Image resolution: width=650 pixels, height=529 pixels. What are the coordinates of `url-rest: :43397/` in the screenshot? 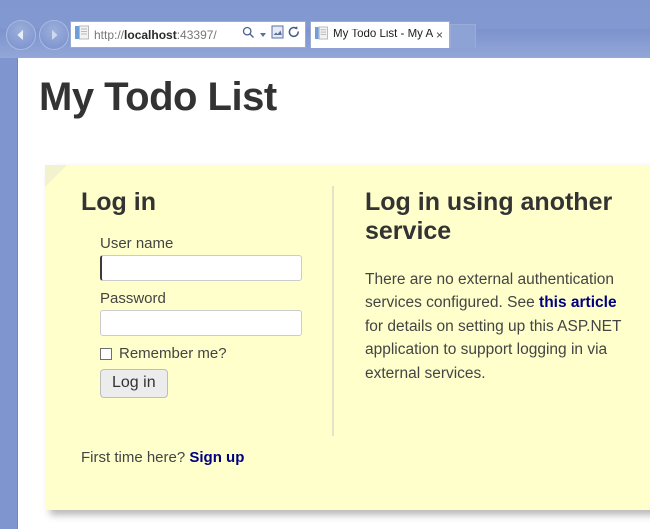 It's located at (196, 34).